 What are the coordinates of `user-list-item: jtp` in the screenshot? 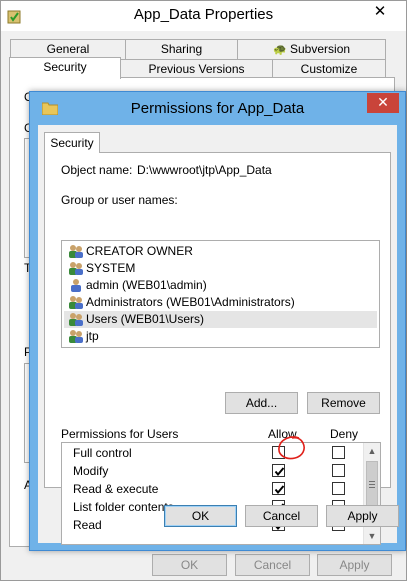 It's located at (220, 336).